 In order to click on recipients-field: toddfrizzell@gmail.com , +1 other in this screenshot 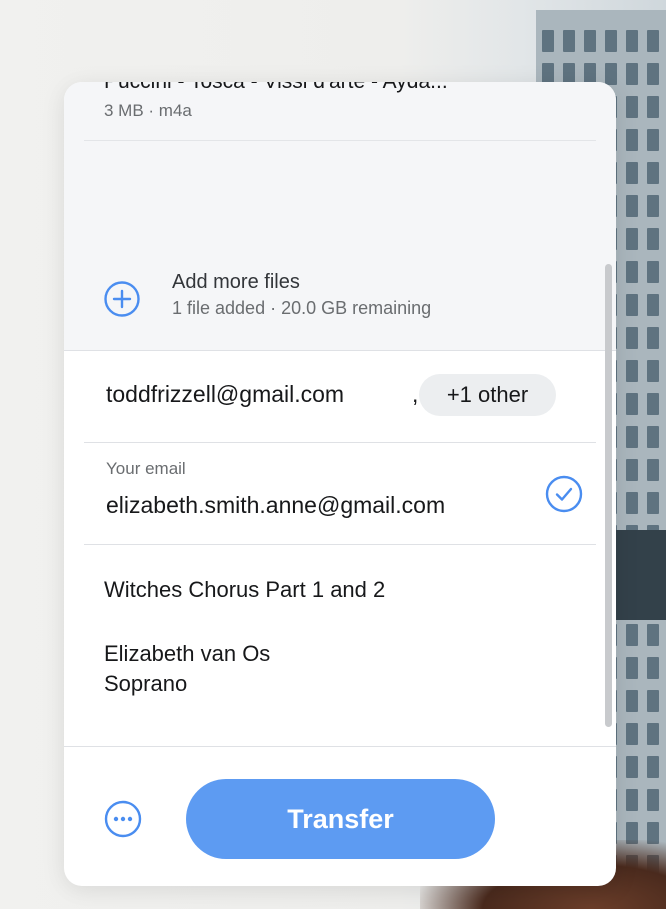, I will do `click(336, 398)`.